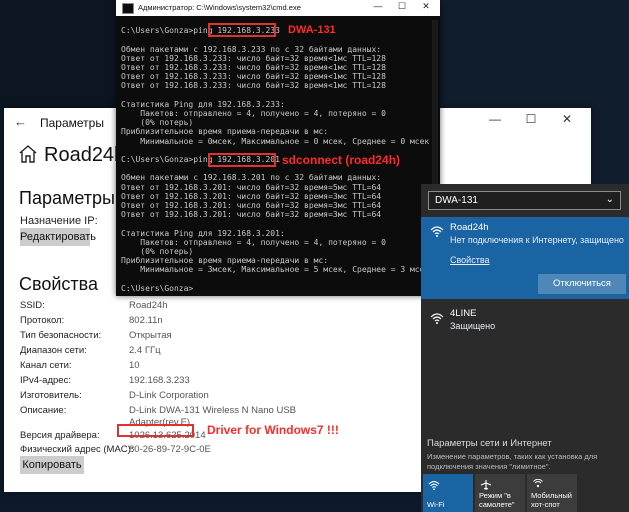  I want to click on properties-heading: Свойства, so click(59, 284).